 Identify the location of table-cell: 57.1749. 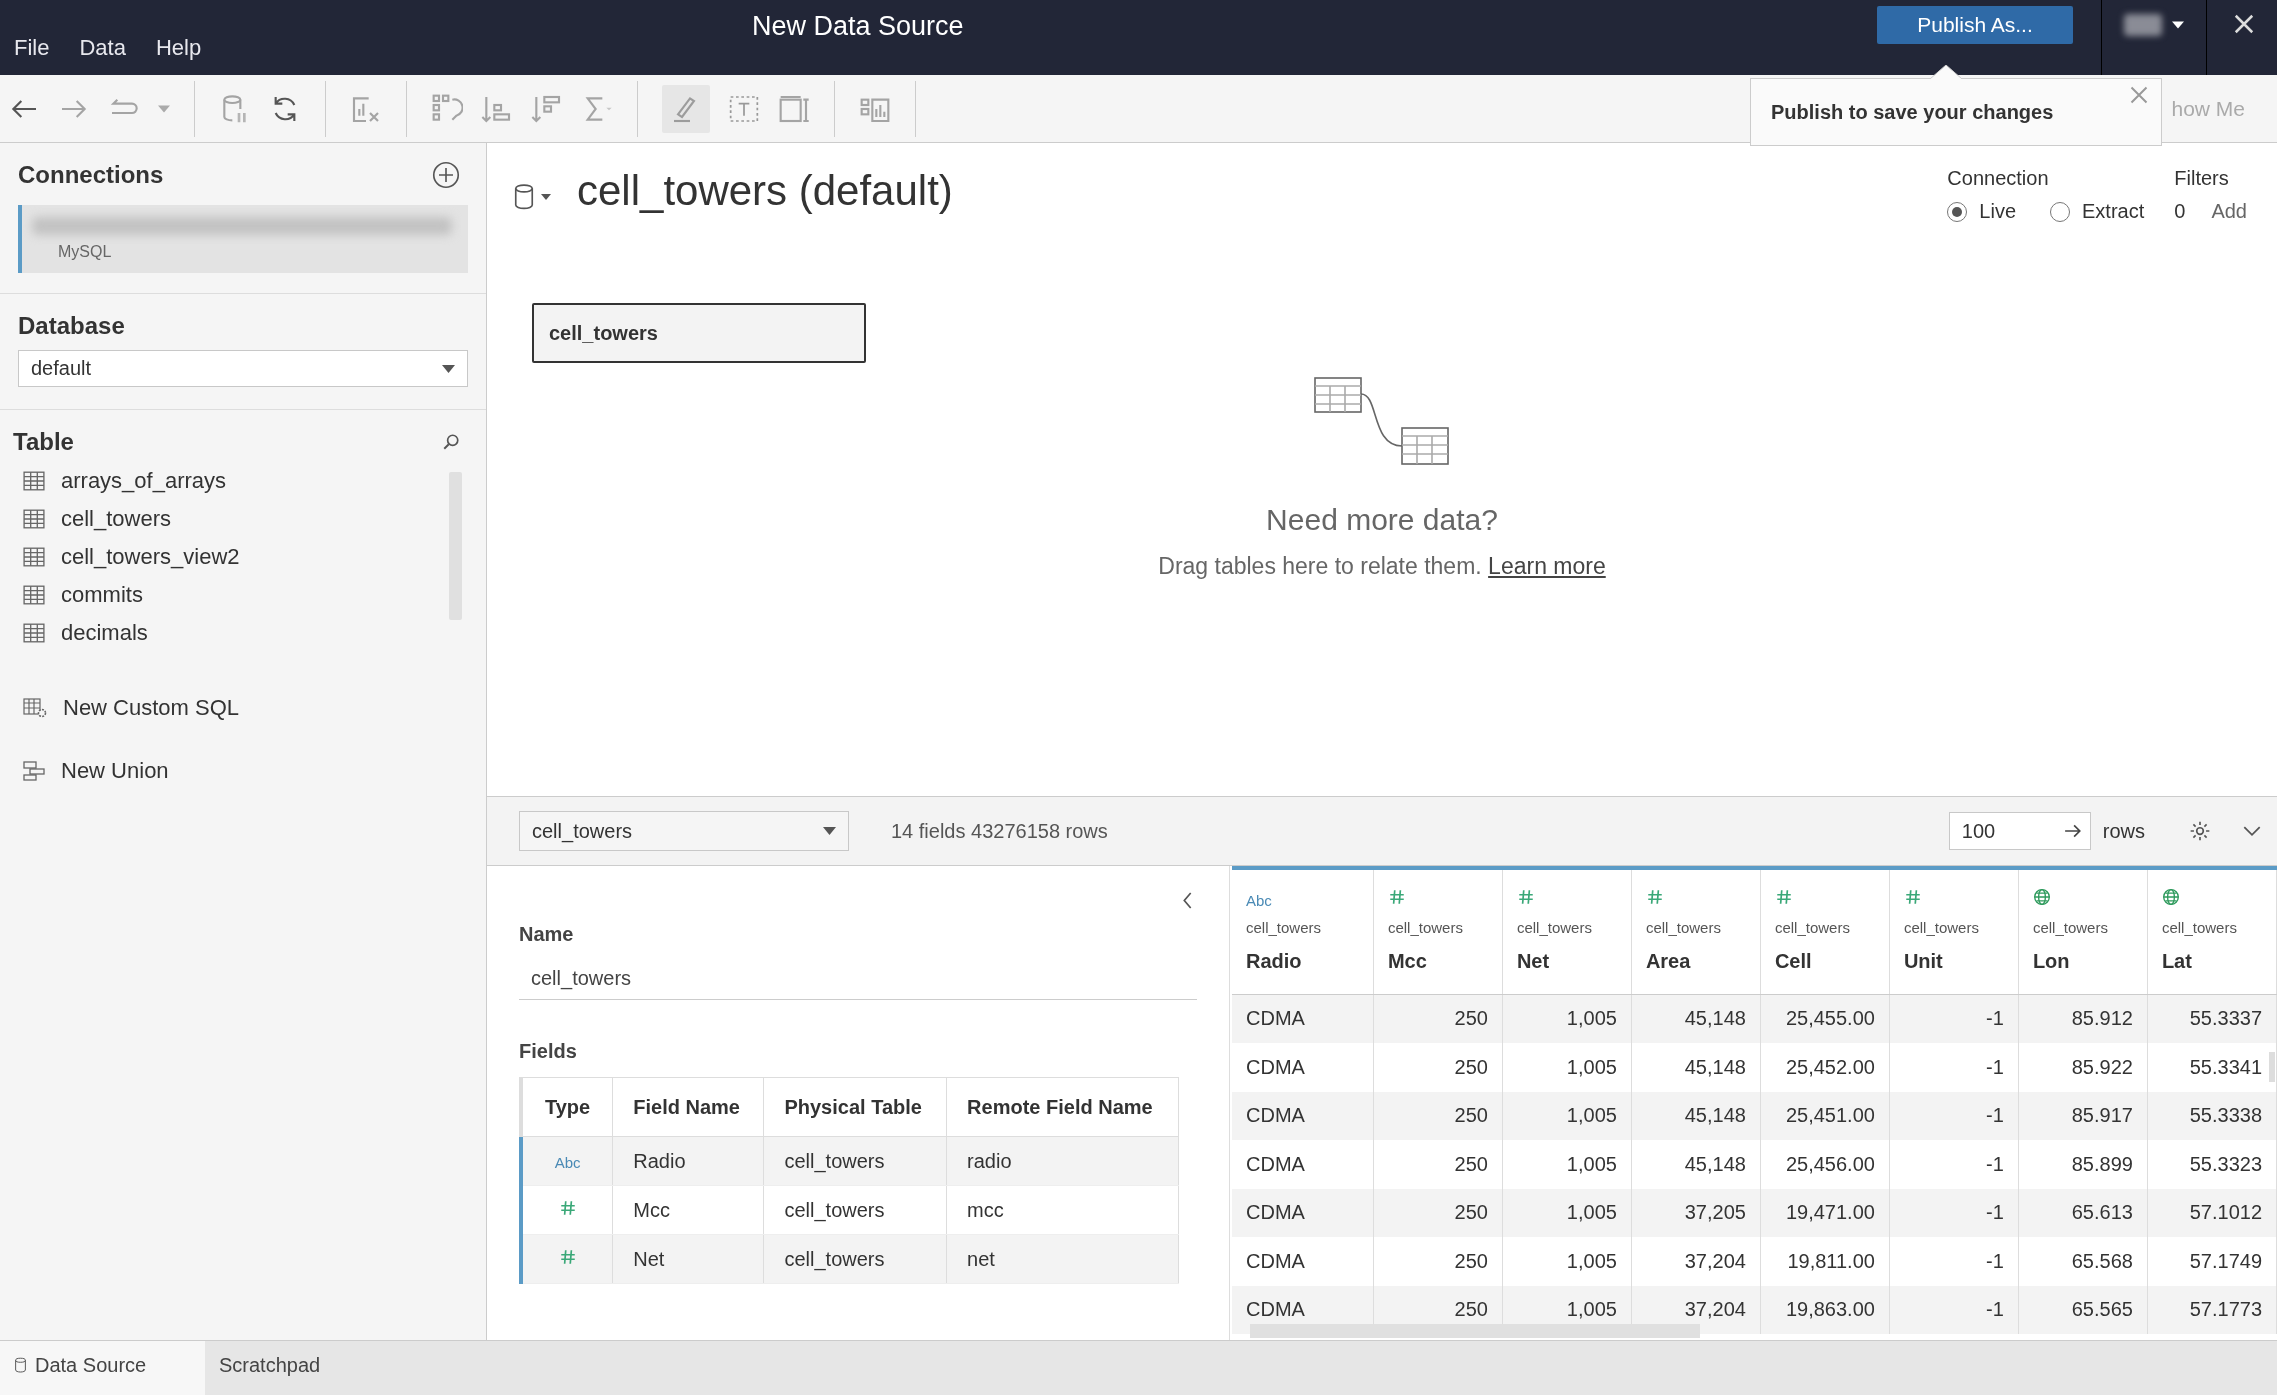
(2212, 1261).